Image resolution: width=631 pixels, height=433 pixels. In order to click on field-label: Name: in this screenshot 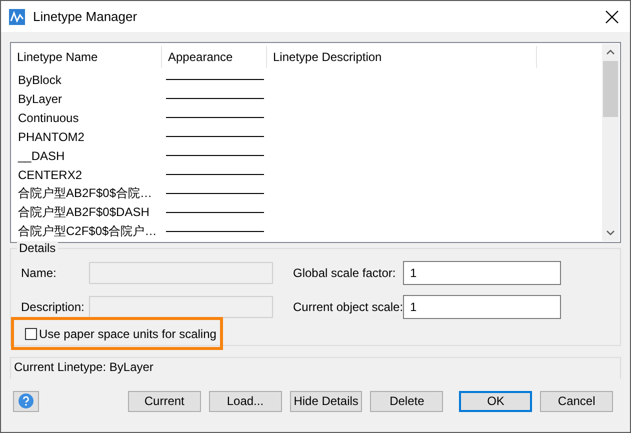, I will do `click(39, 273)`.